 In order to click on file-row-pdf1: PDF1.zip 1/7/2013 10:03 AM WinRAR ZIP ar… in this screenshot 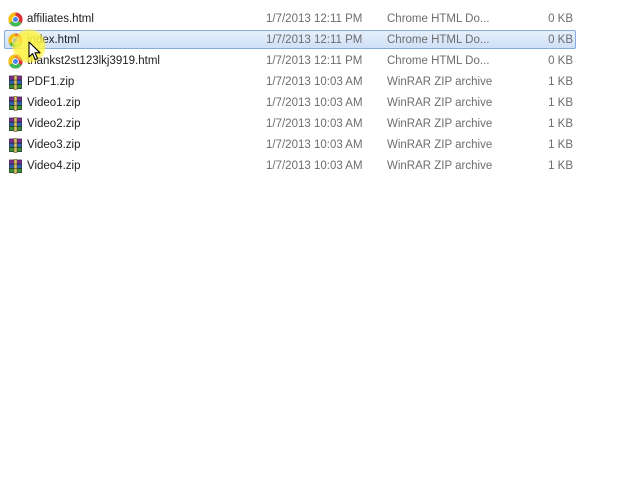, I will do `click(320, 82)`.